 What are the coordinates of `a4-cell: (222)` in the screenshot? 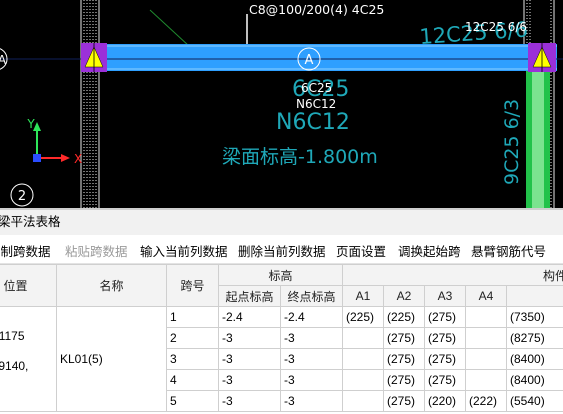 It's located at (486, 401).